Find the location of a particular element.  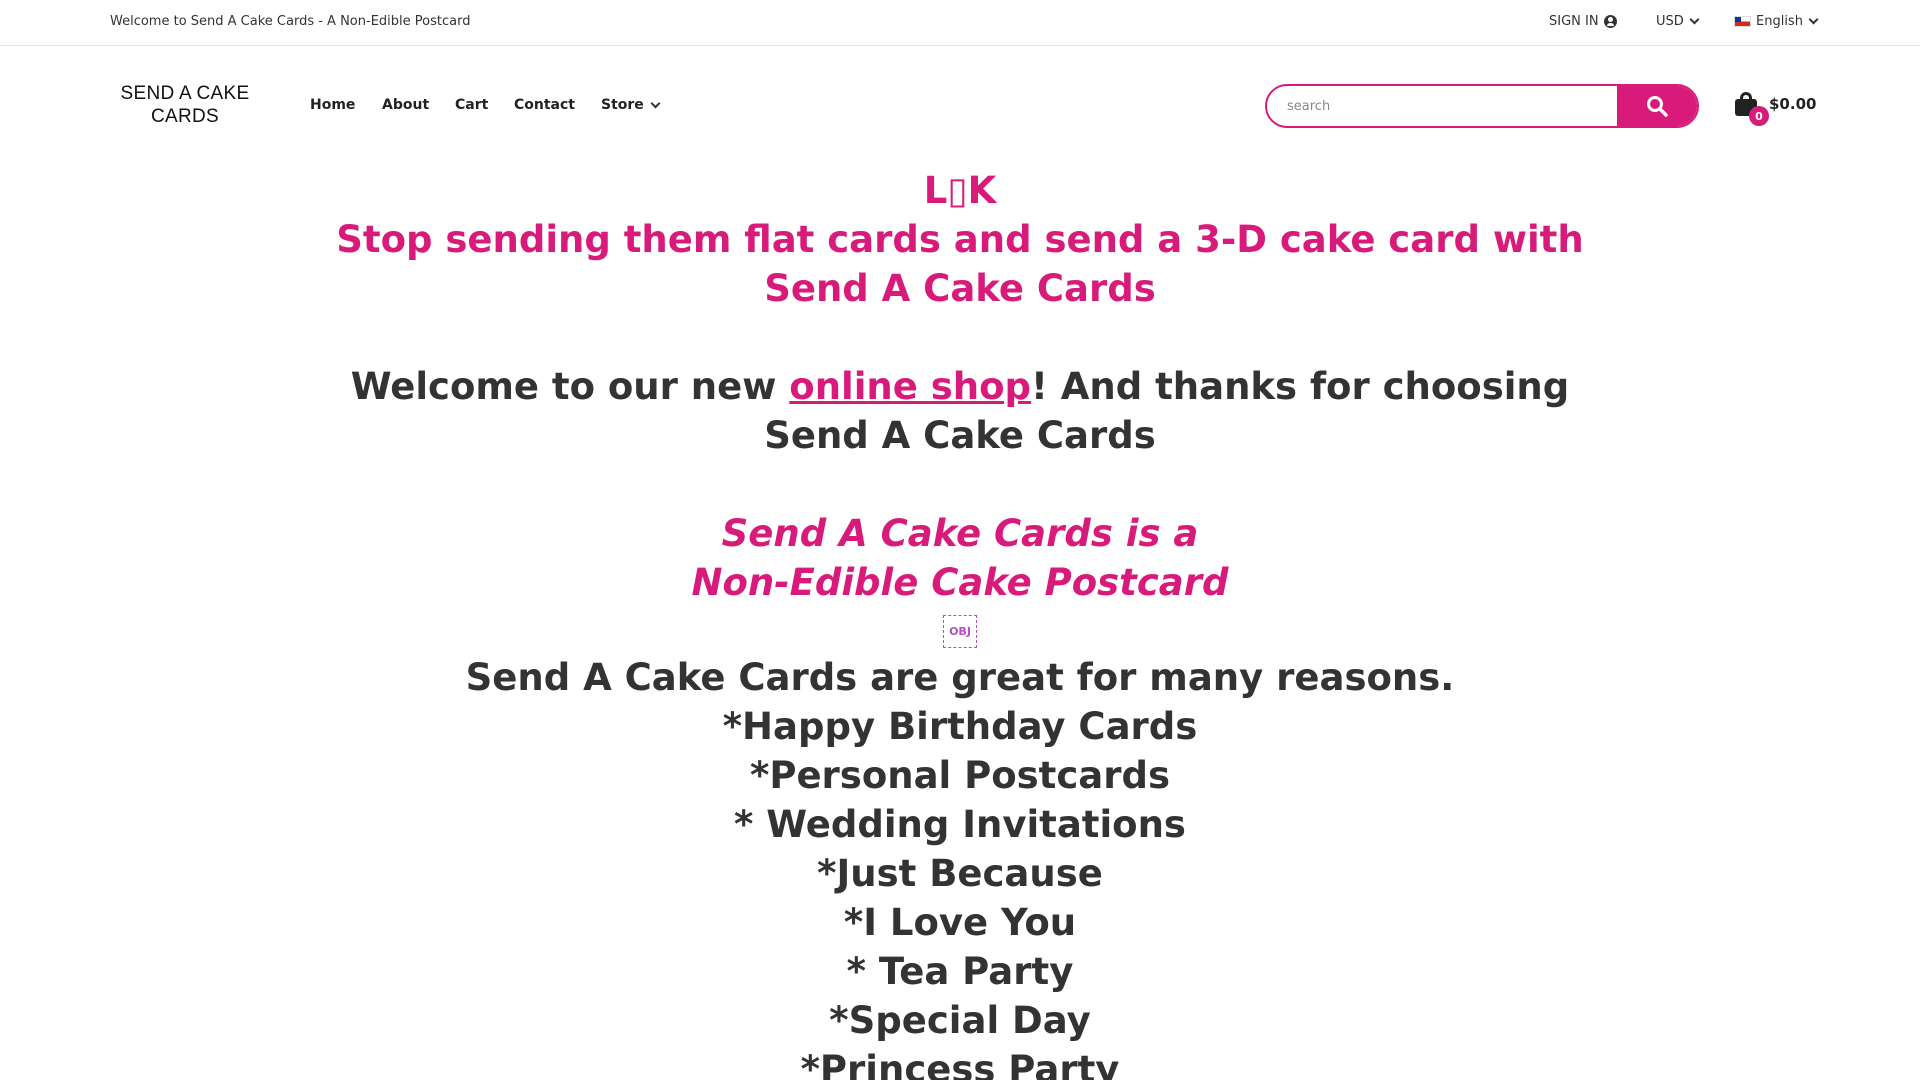

nav-home: Home is located at coordinates (332, 105).